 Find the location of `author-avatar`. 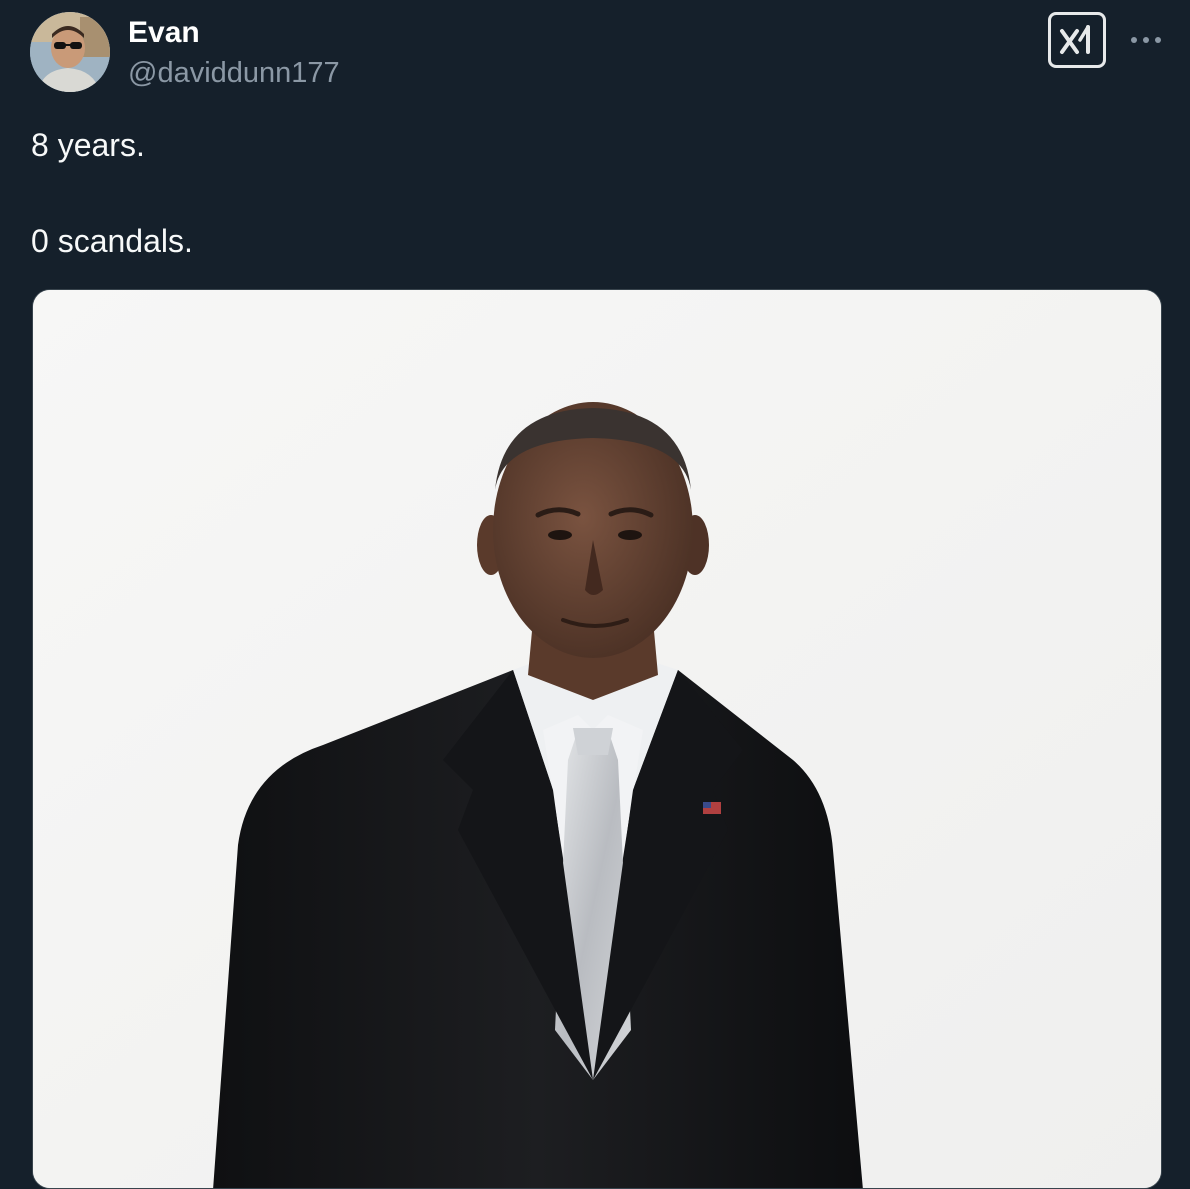

author-avatar is located at coordinates (70, 52).